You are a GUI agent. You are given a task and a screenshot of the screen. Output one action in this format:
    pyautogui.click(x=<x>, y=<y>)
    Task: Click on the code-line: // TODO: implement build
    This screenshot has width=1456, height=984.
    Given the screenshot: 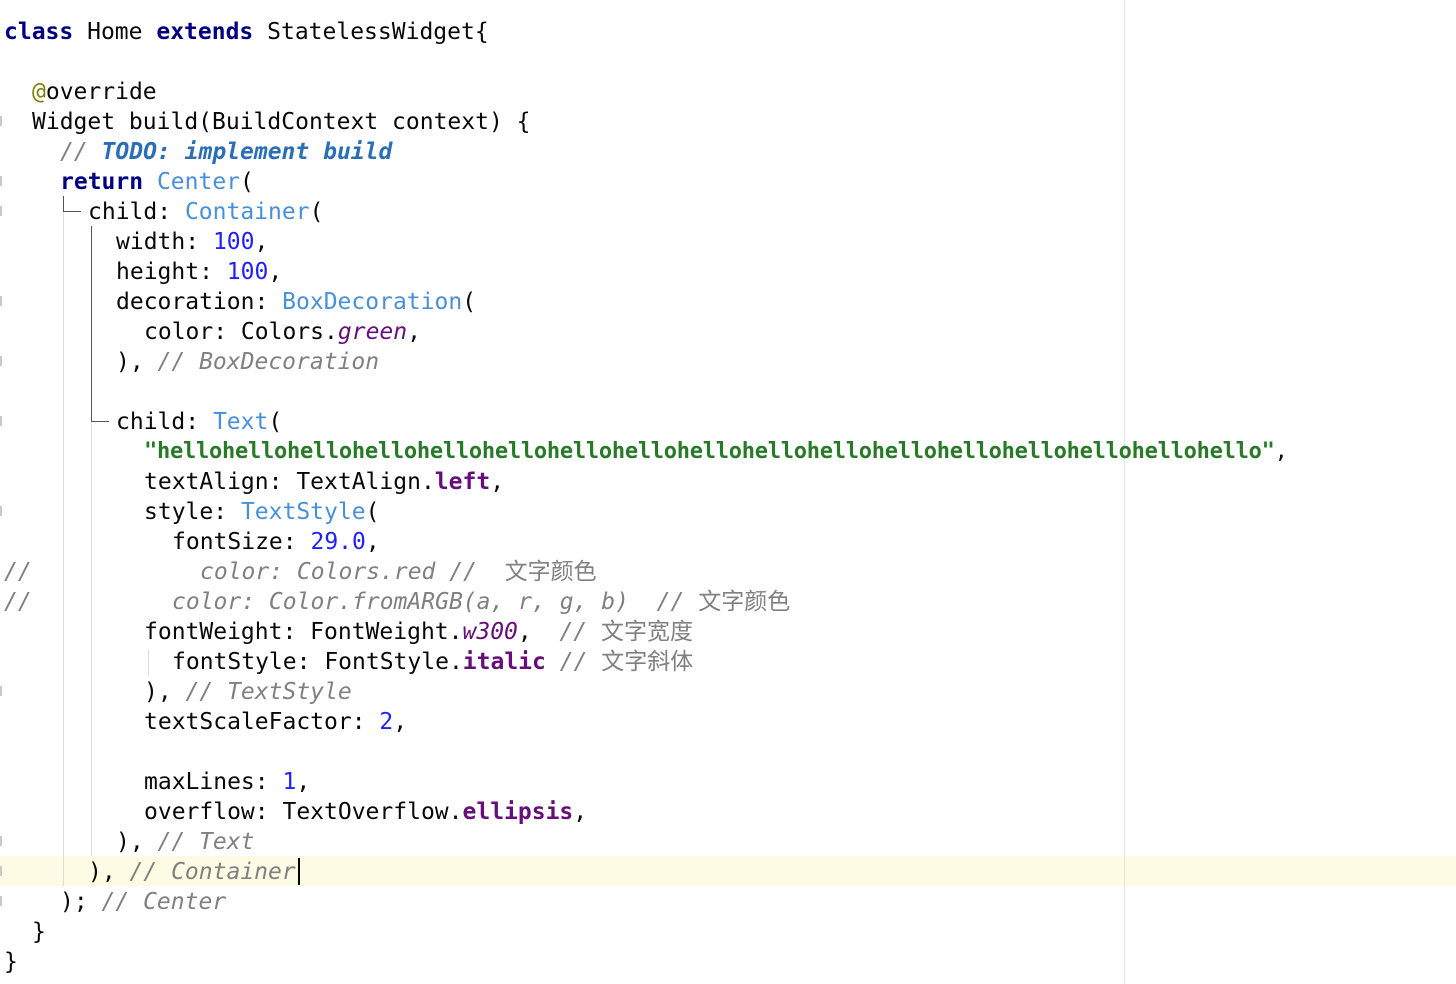 What is the action you would take?
    pyautogui.click(x=226, y=152)
    